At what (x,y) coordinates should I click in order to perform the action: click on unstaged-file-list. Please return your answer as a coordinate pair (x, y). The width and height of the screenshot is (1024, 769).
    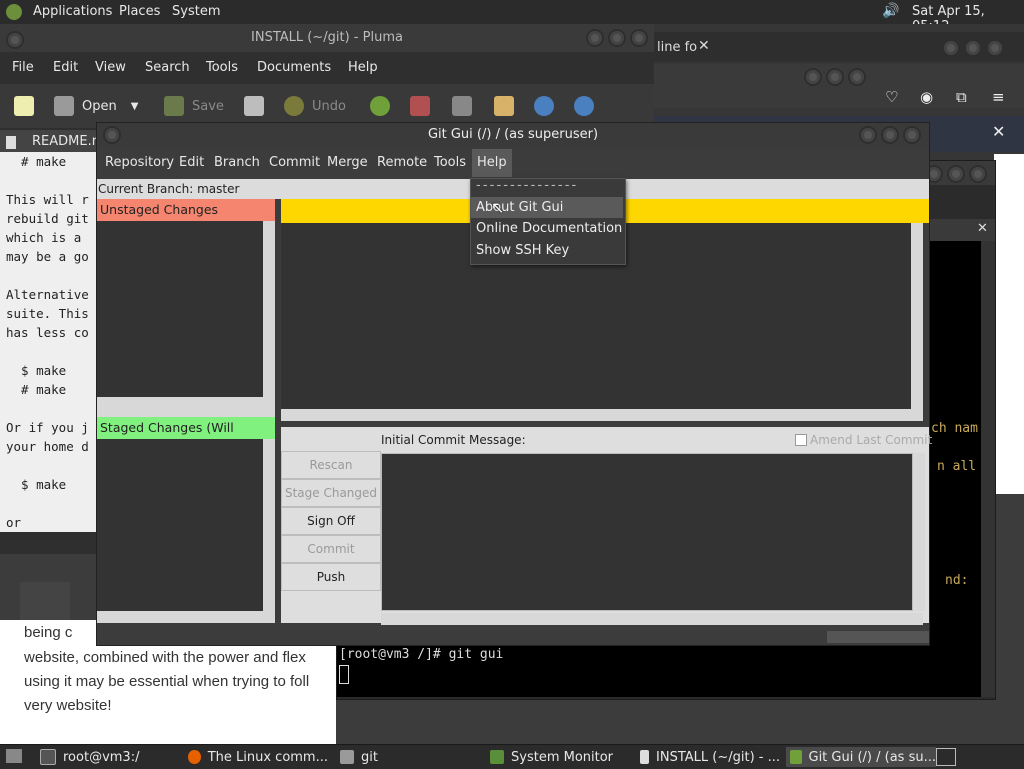
    Looking at the image, I should click on (180, 309).